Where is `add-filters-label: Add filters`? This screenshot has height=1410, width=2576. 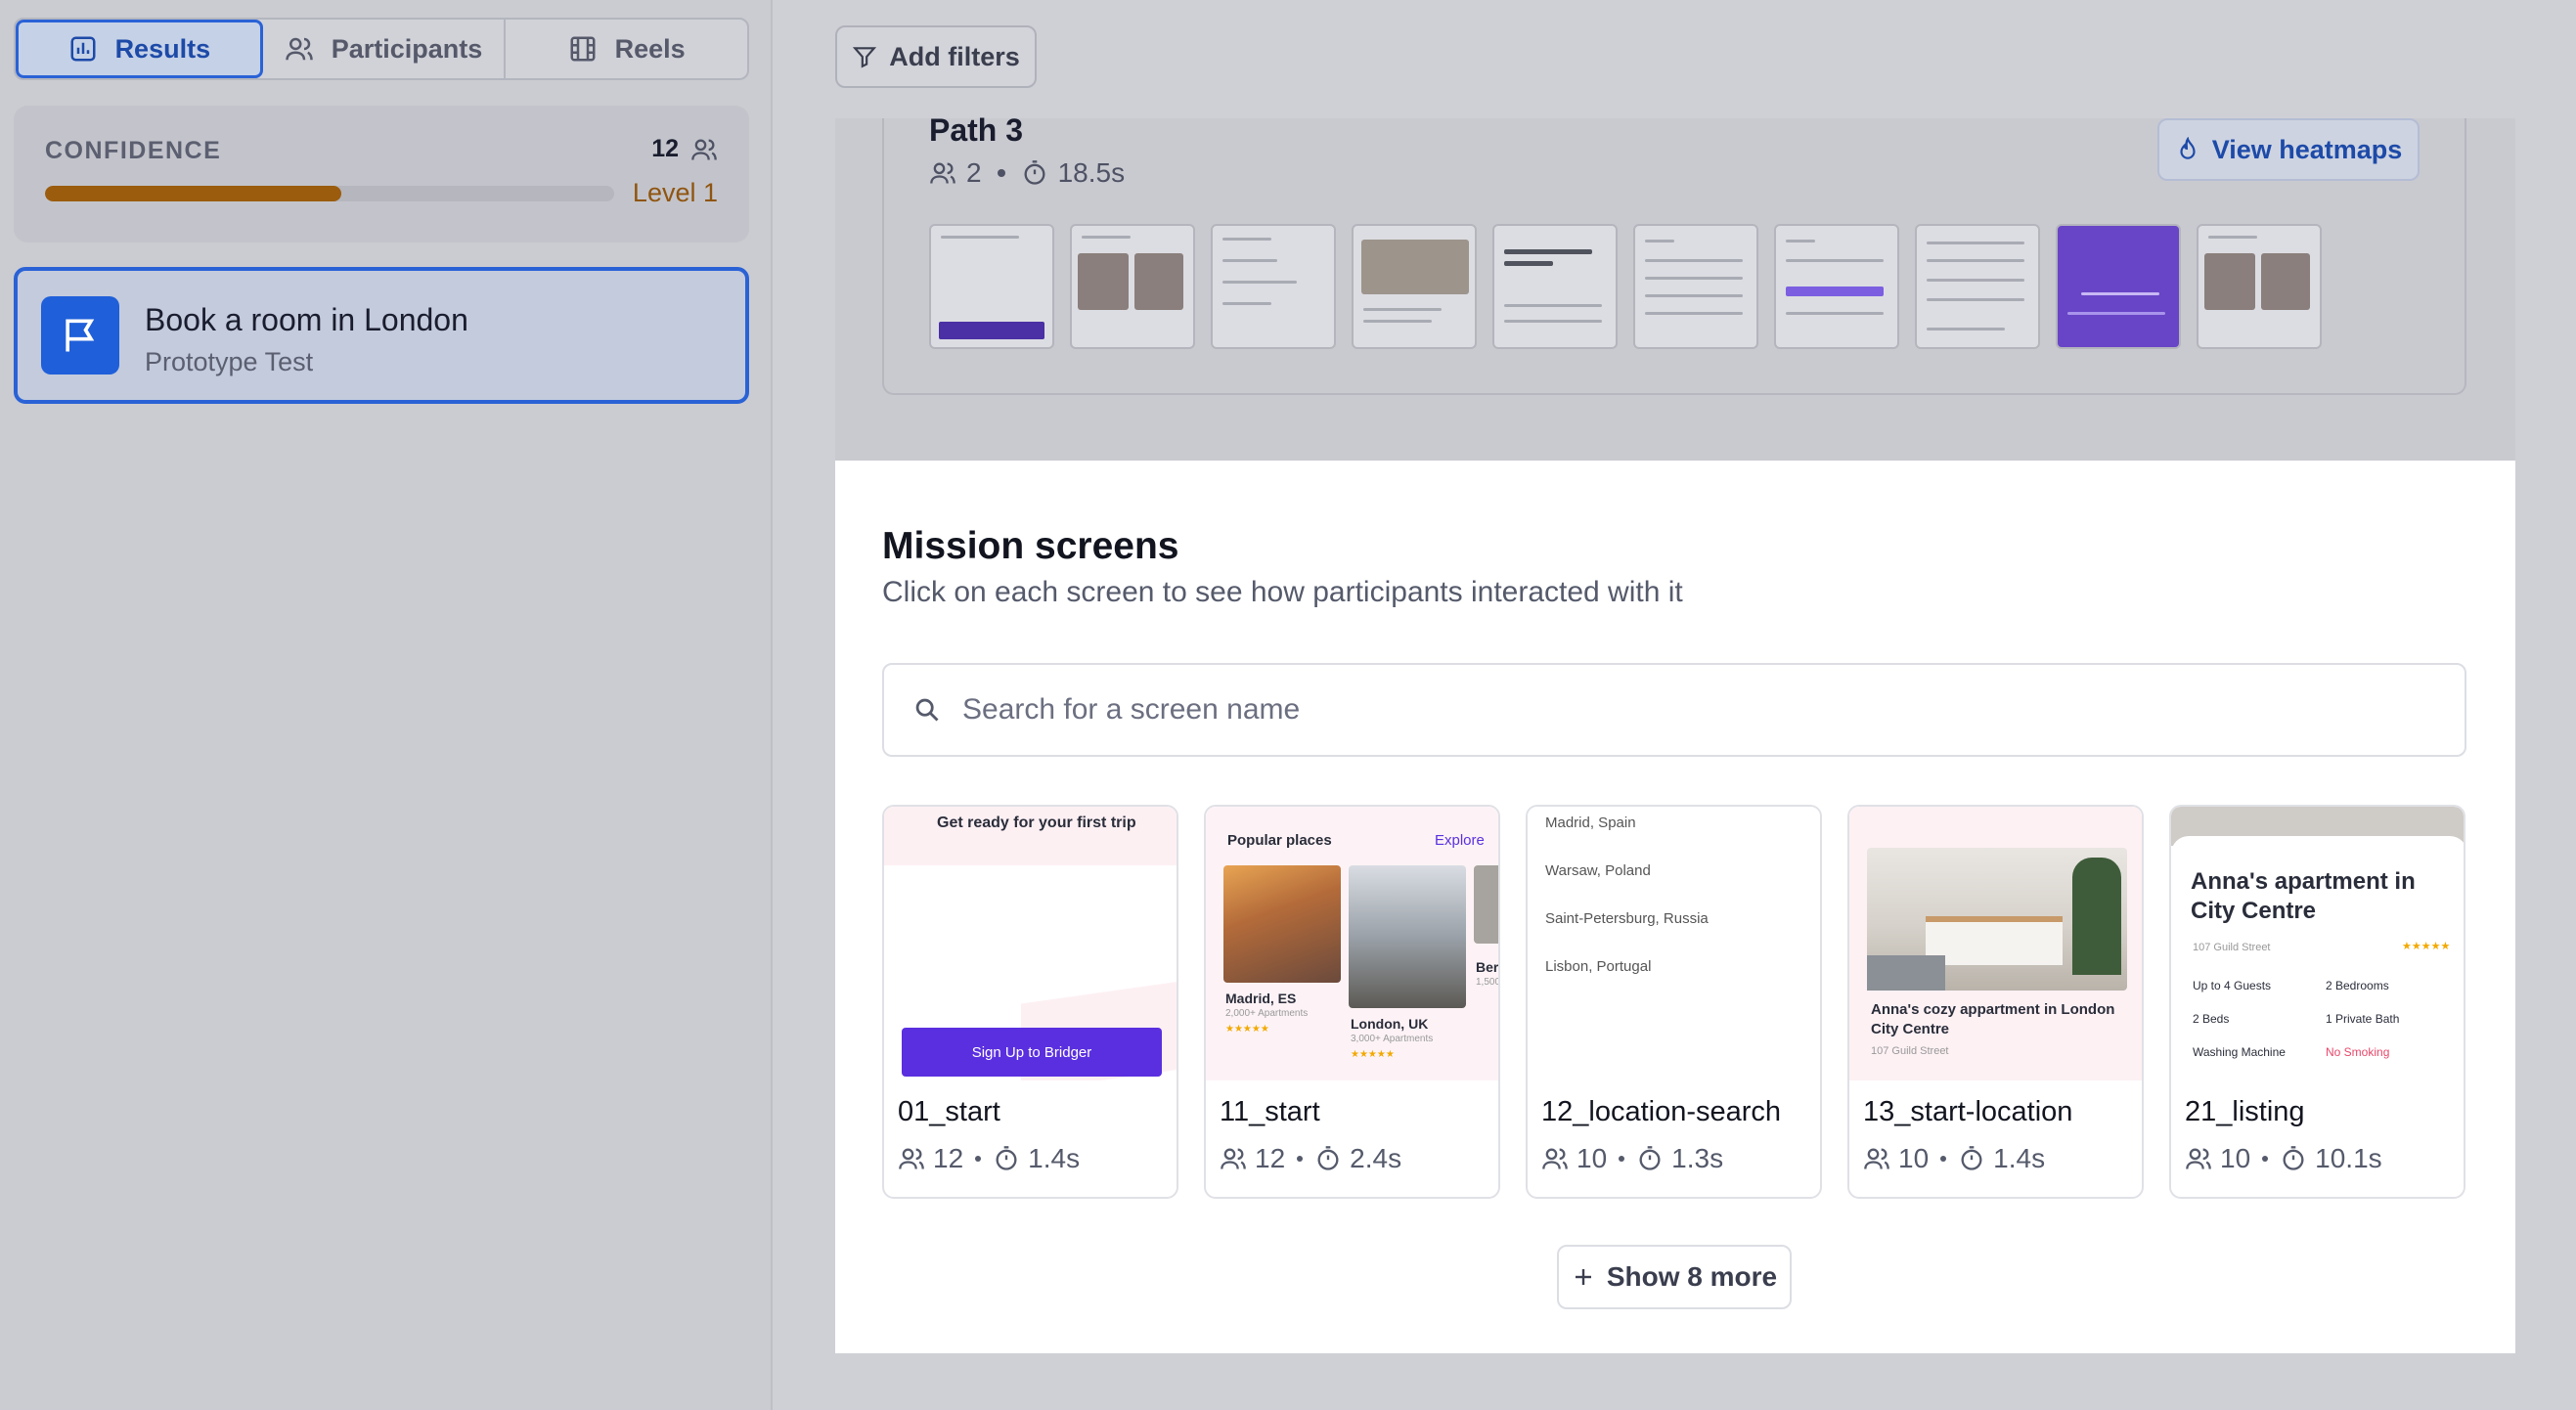 add-filters-label: Add filters is located at coordinates (955, 56).